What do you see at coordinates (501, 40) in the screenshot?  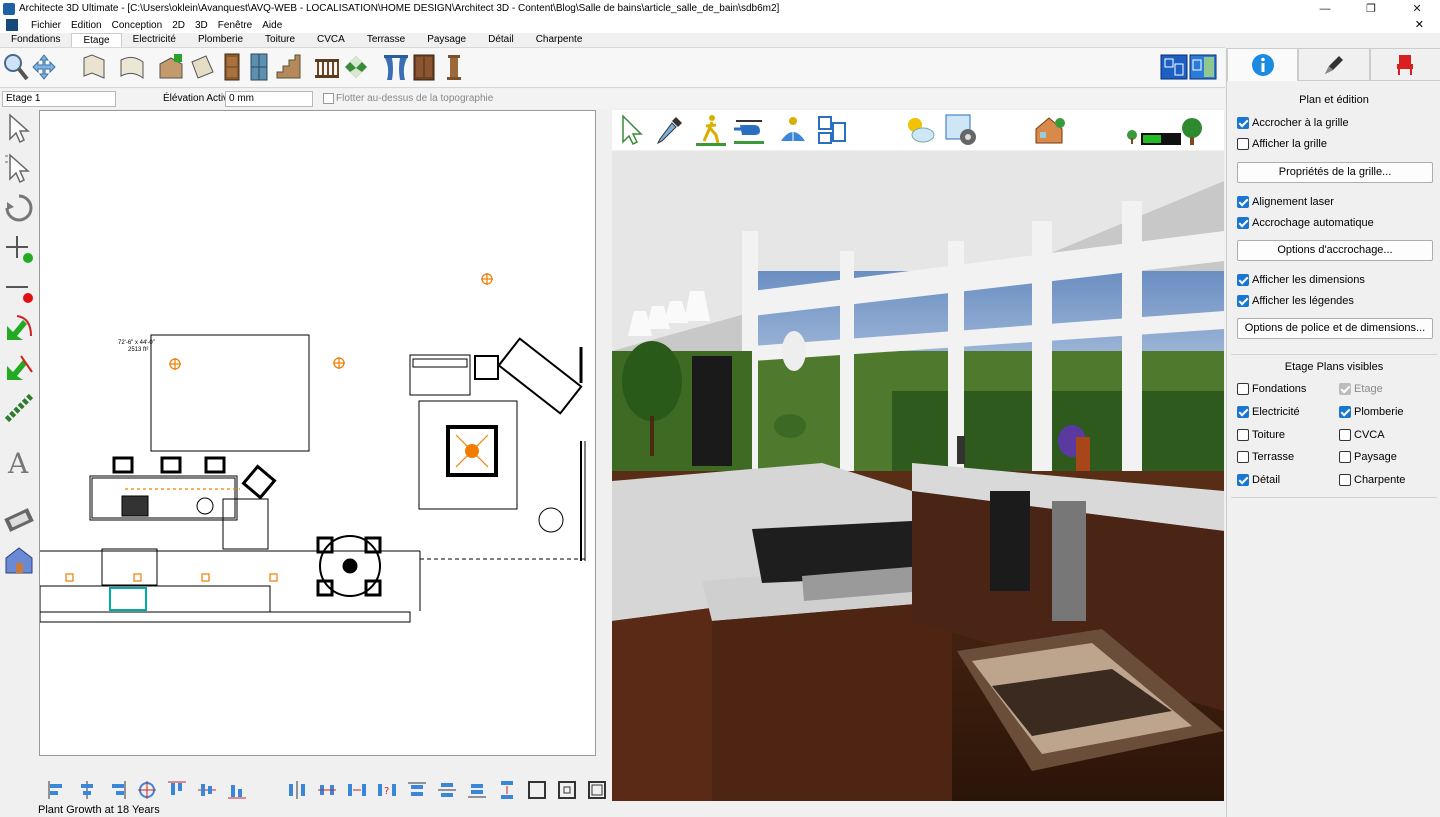 I see `tab-detail: Détail` at bounding box center [501, 40].